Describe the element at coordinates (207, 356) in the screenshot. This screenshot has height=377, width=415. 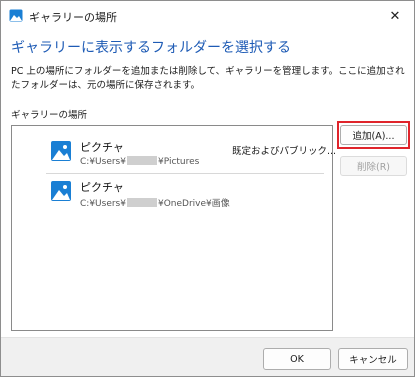
I see `dialog-footer: OK キャンセル` at that location.